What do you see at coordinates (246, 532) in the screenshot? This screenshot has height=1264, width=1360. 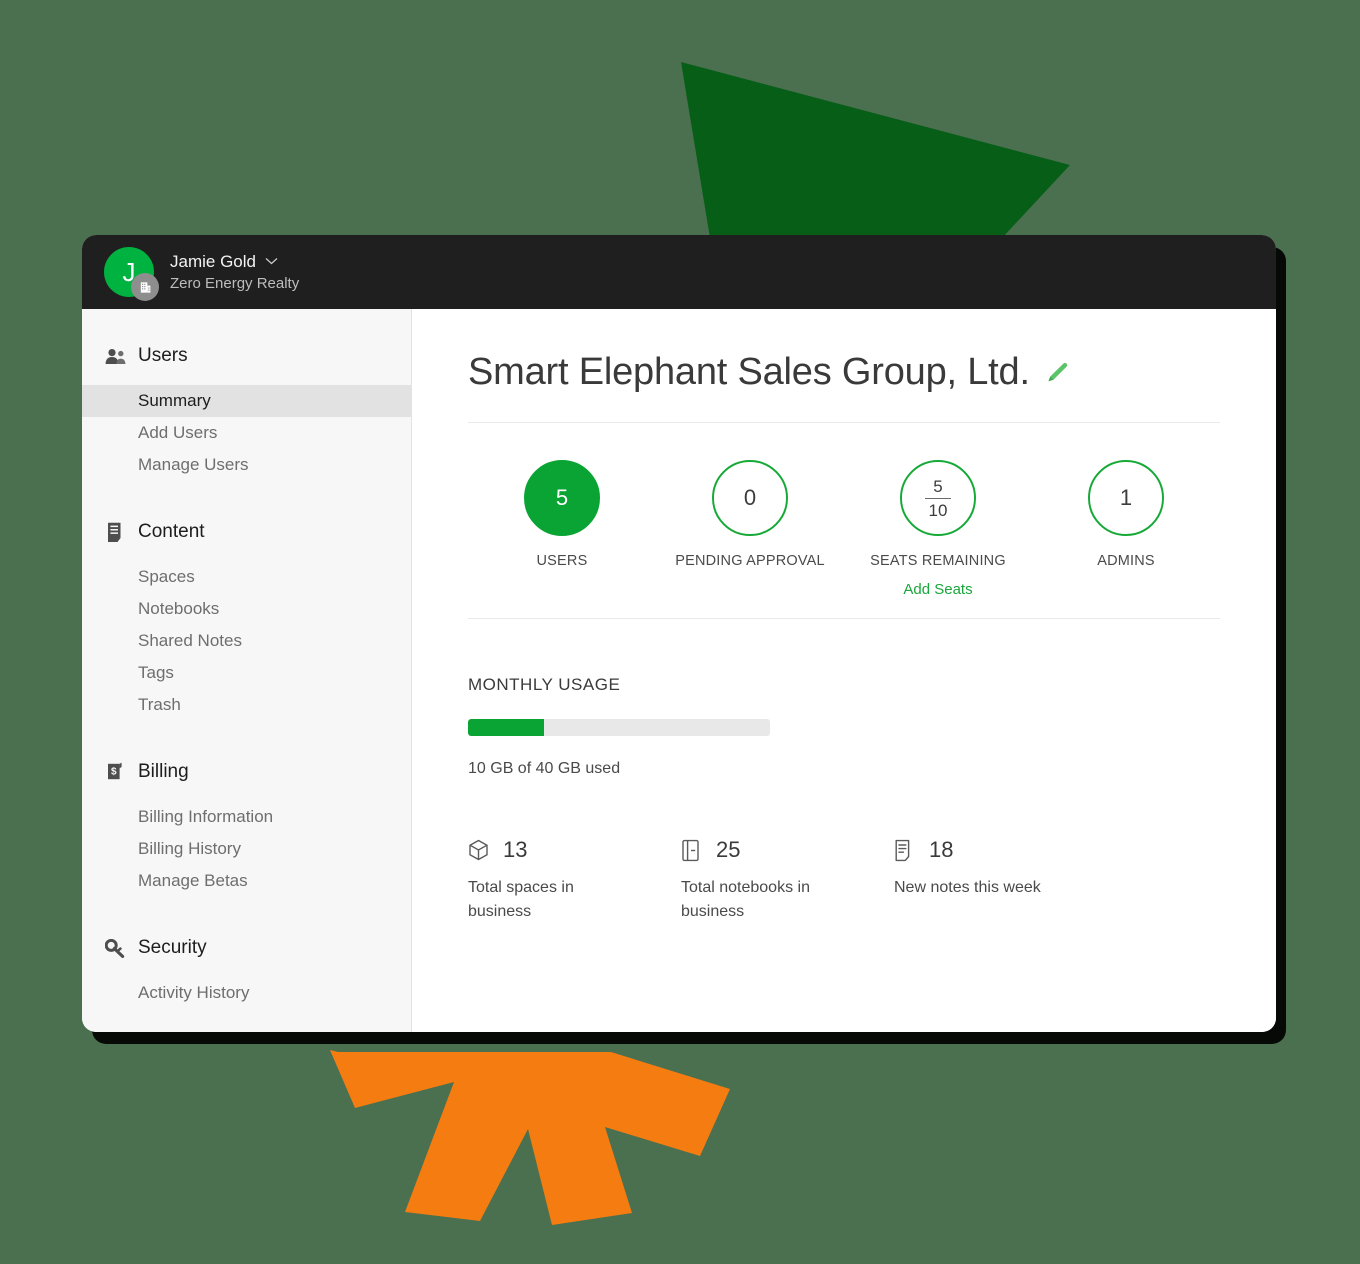 I see `sidebar-section-content: Content` at bounding box center [246, 532].